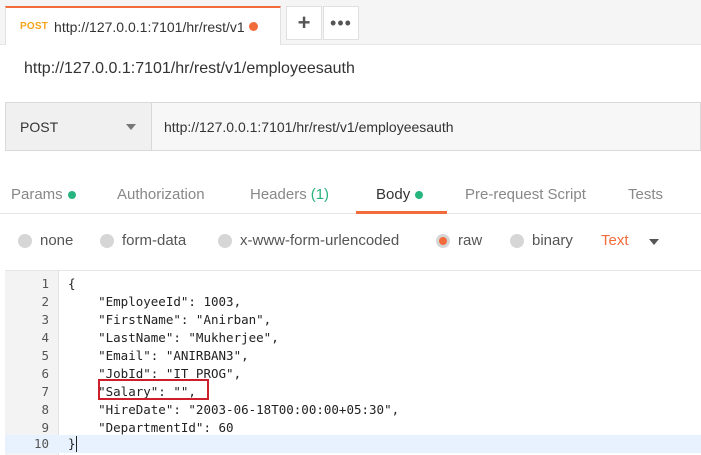  Describe the element at coordinates (149, 26) in the screenshot. I see `tab-url-label: http://127.0.0.1:7101/hr/rest/v1` at that location.